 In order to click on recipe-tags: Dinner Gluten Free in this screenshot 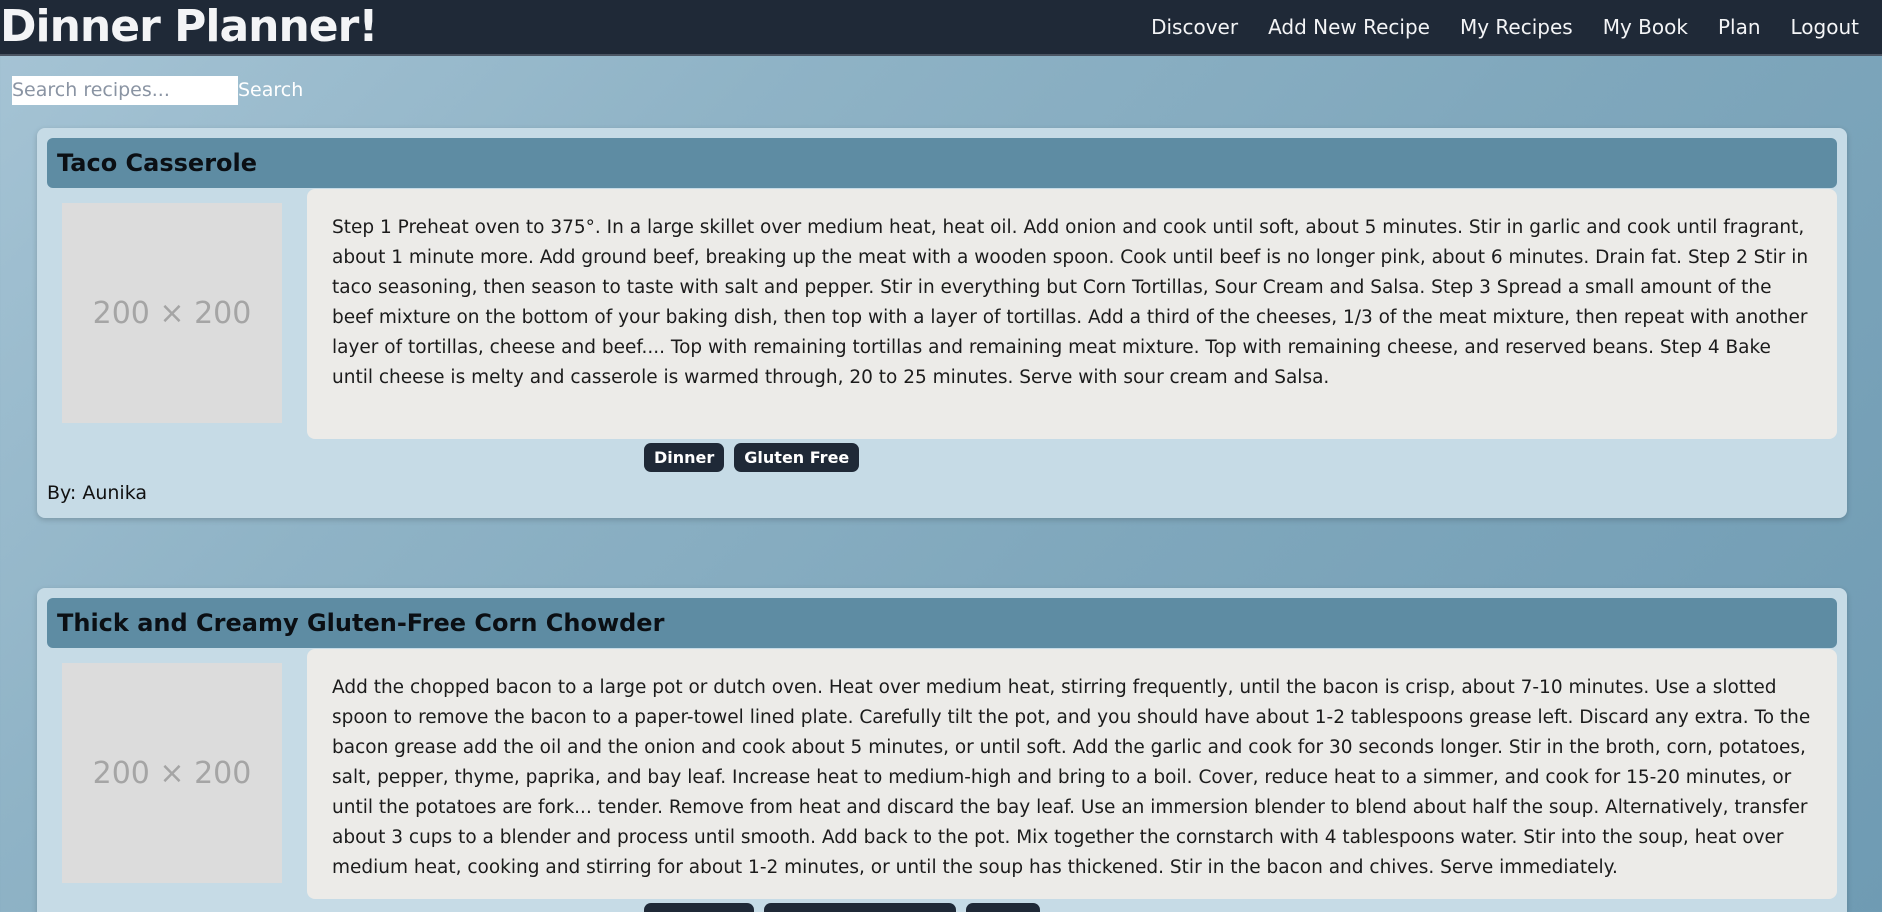, I will do `click(752, 457)`.